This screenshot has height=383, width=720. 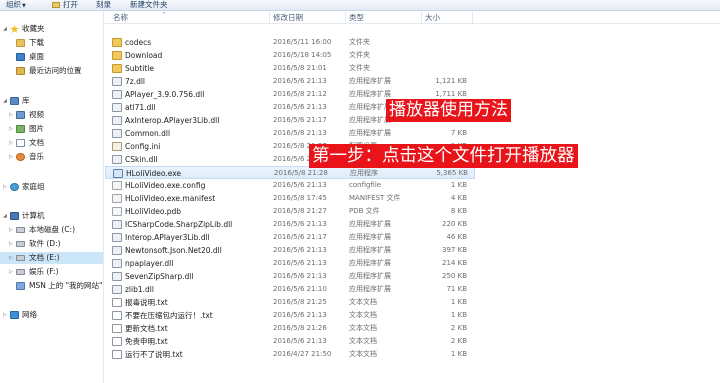 I want to click on file-row: 不要在压缩包内运行！.txt 2016/5/6 21:13 文本文档 1 KB, so click(x=290, y=315).